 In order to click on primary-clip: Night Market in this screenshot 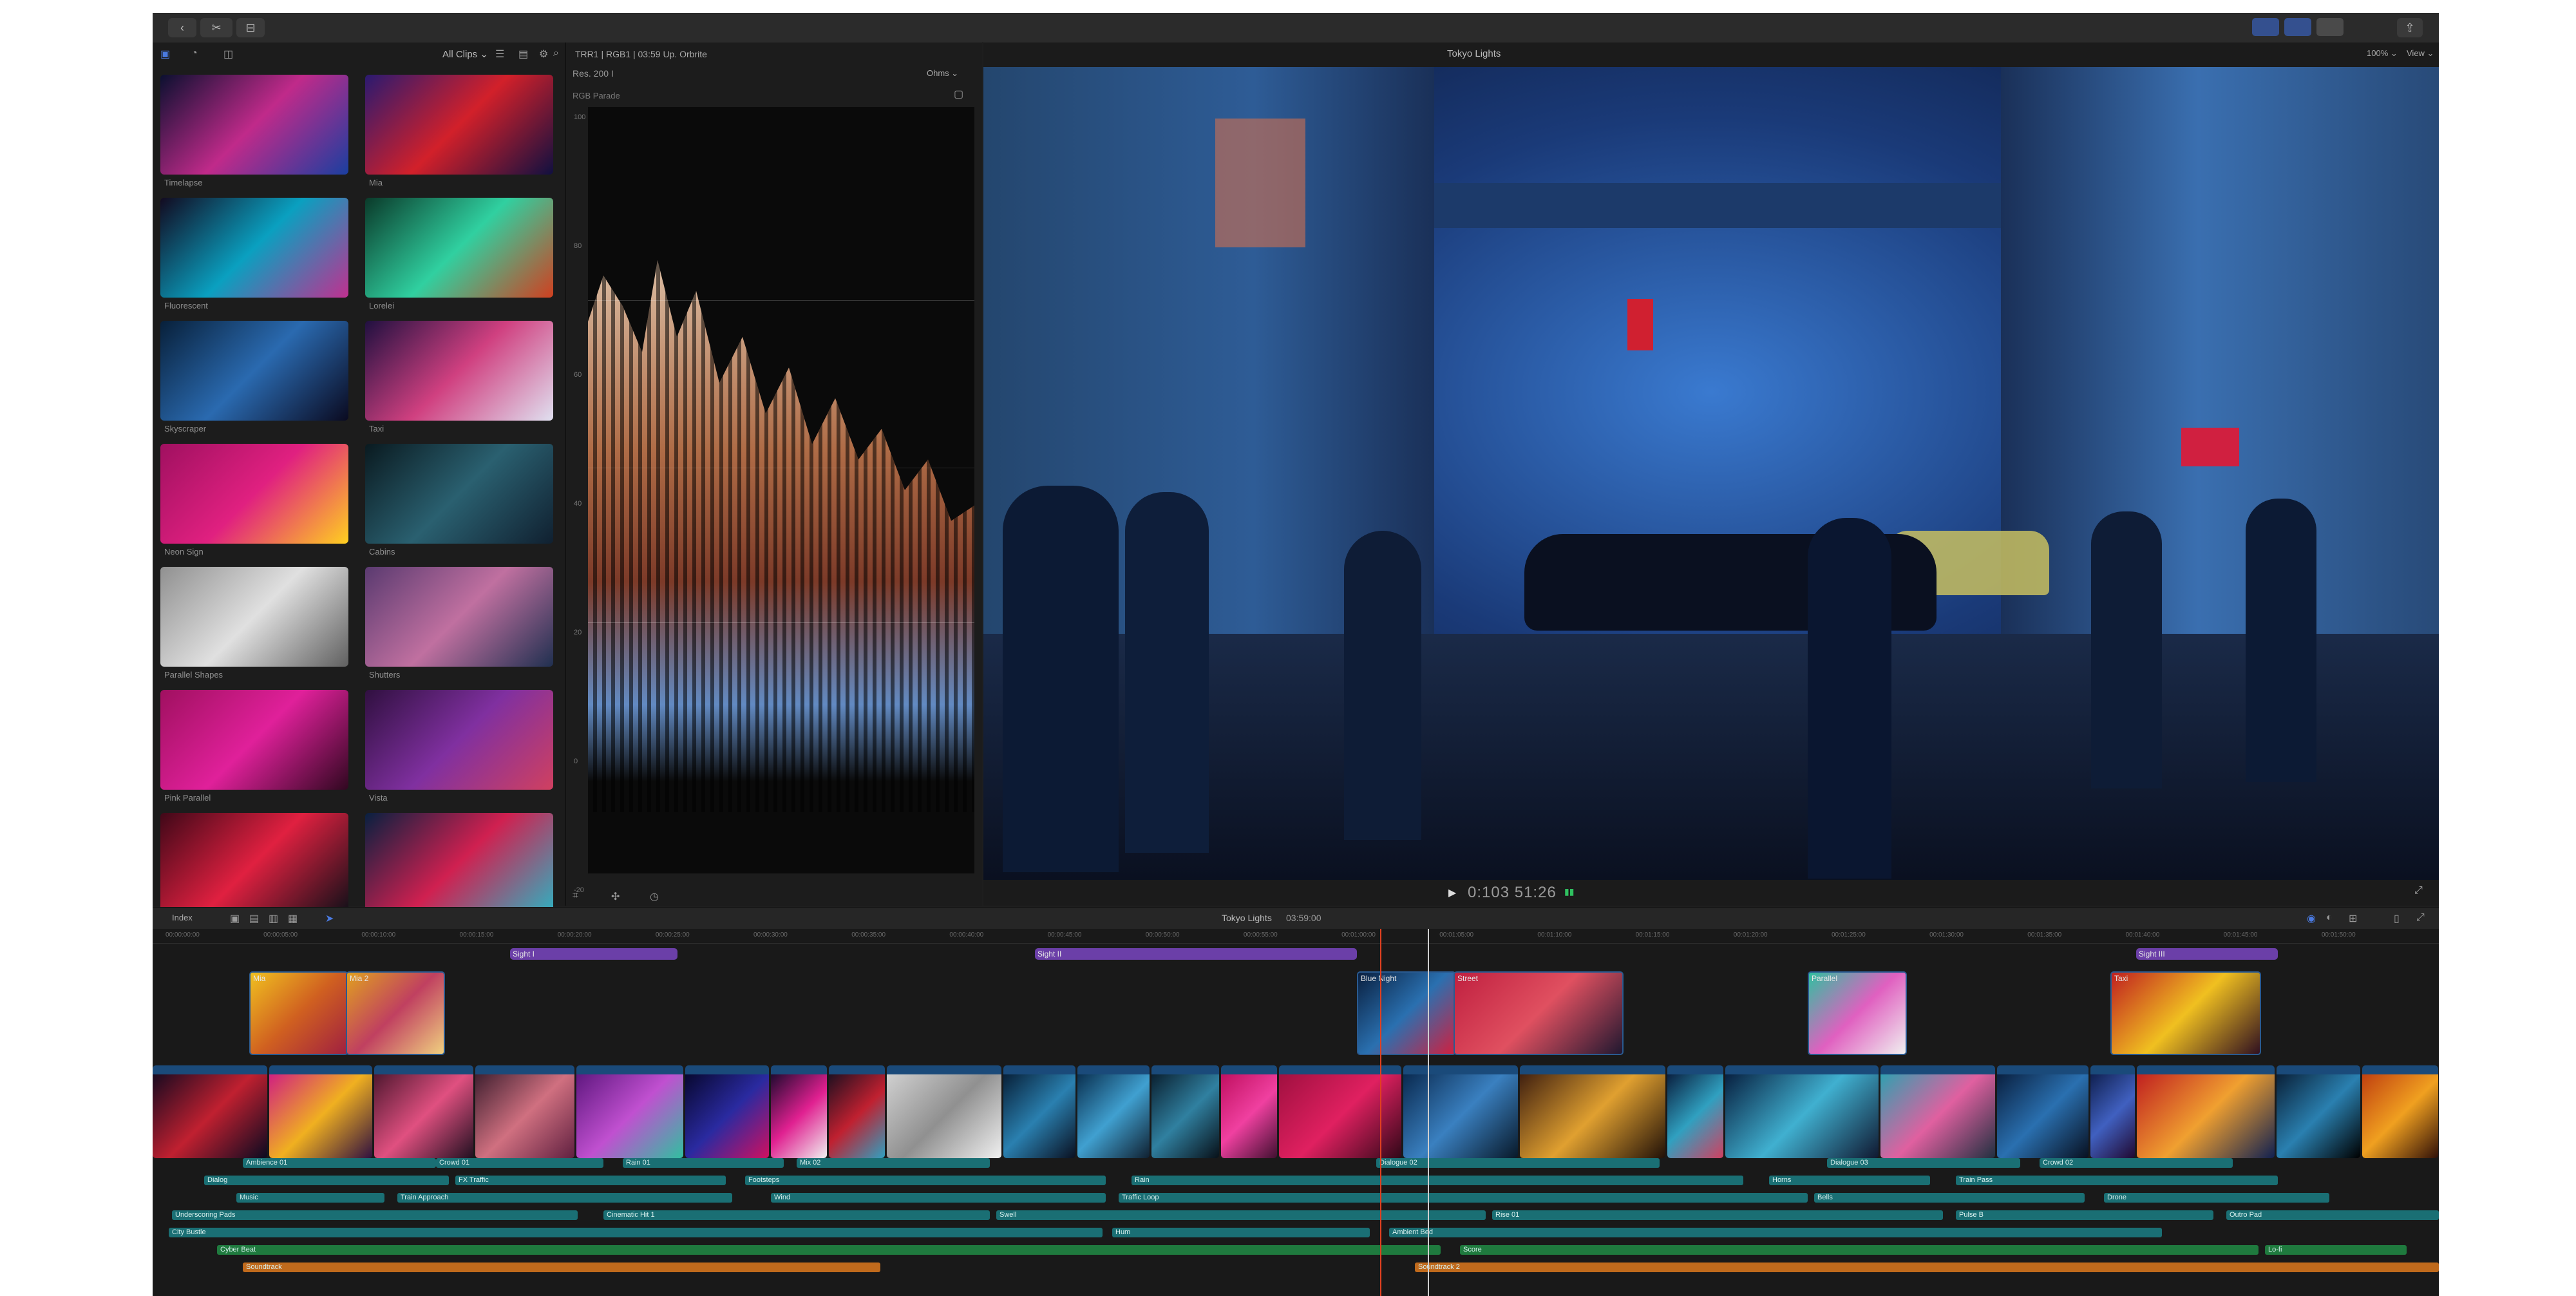, I will do `click(1593, 1111)`.